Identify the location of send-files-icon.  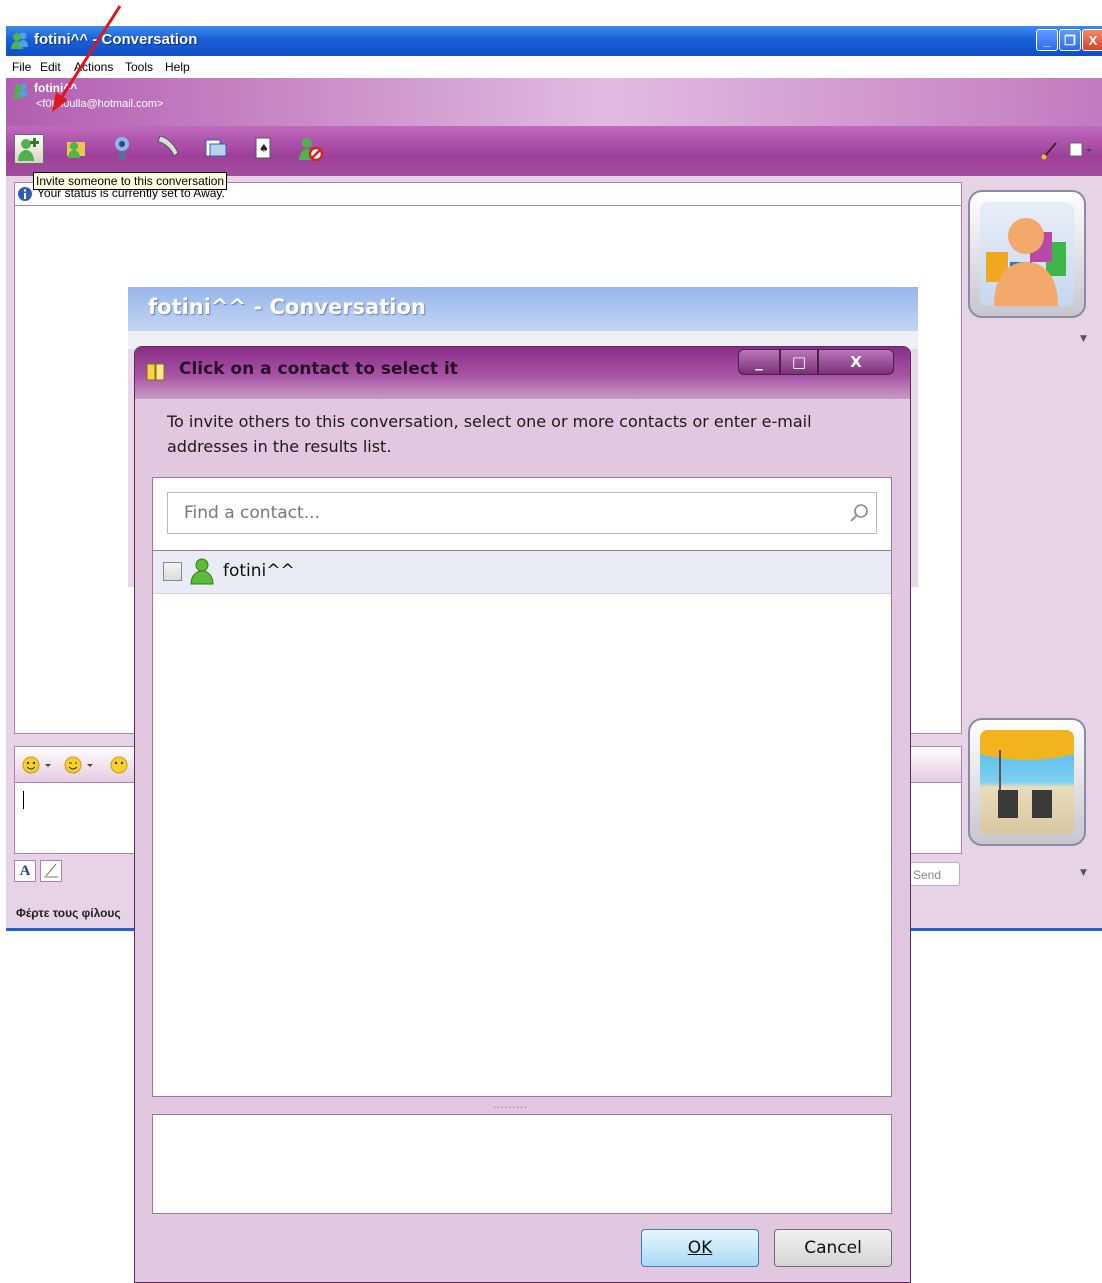
(76, 150).